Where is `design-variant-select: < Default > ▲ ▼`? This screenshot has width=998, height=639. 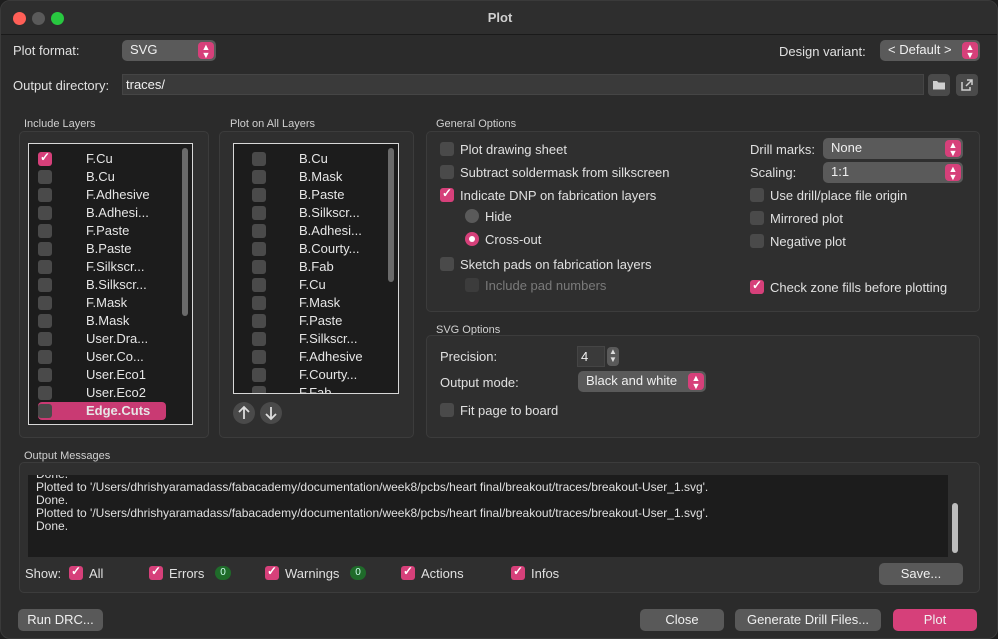
design-variant-select: < Default > ▲ ▼ is located at coordinates (930, 50).